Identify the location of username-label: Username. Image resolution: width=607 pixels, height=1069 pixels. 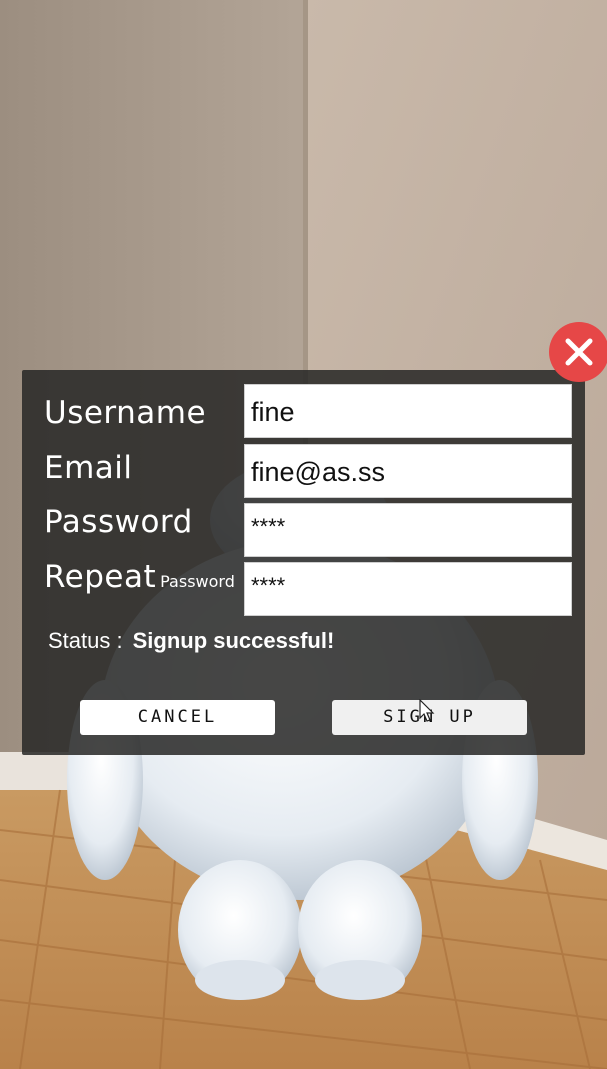
(125, 413).